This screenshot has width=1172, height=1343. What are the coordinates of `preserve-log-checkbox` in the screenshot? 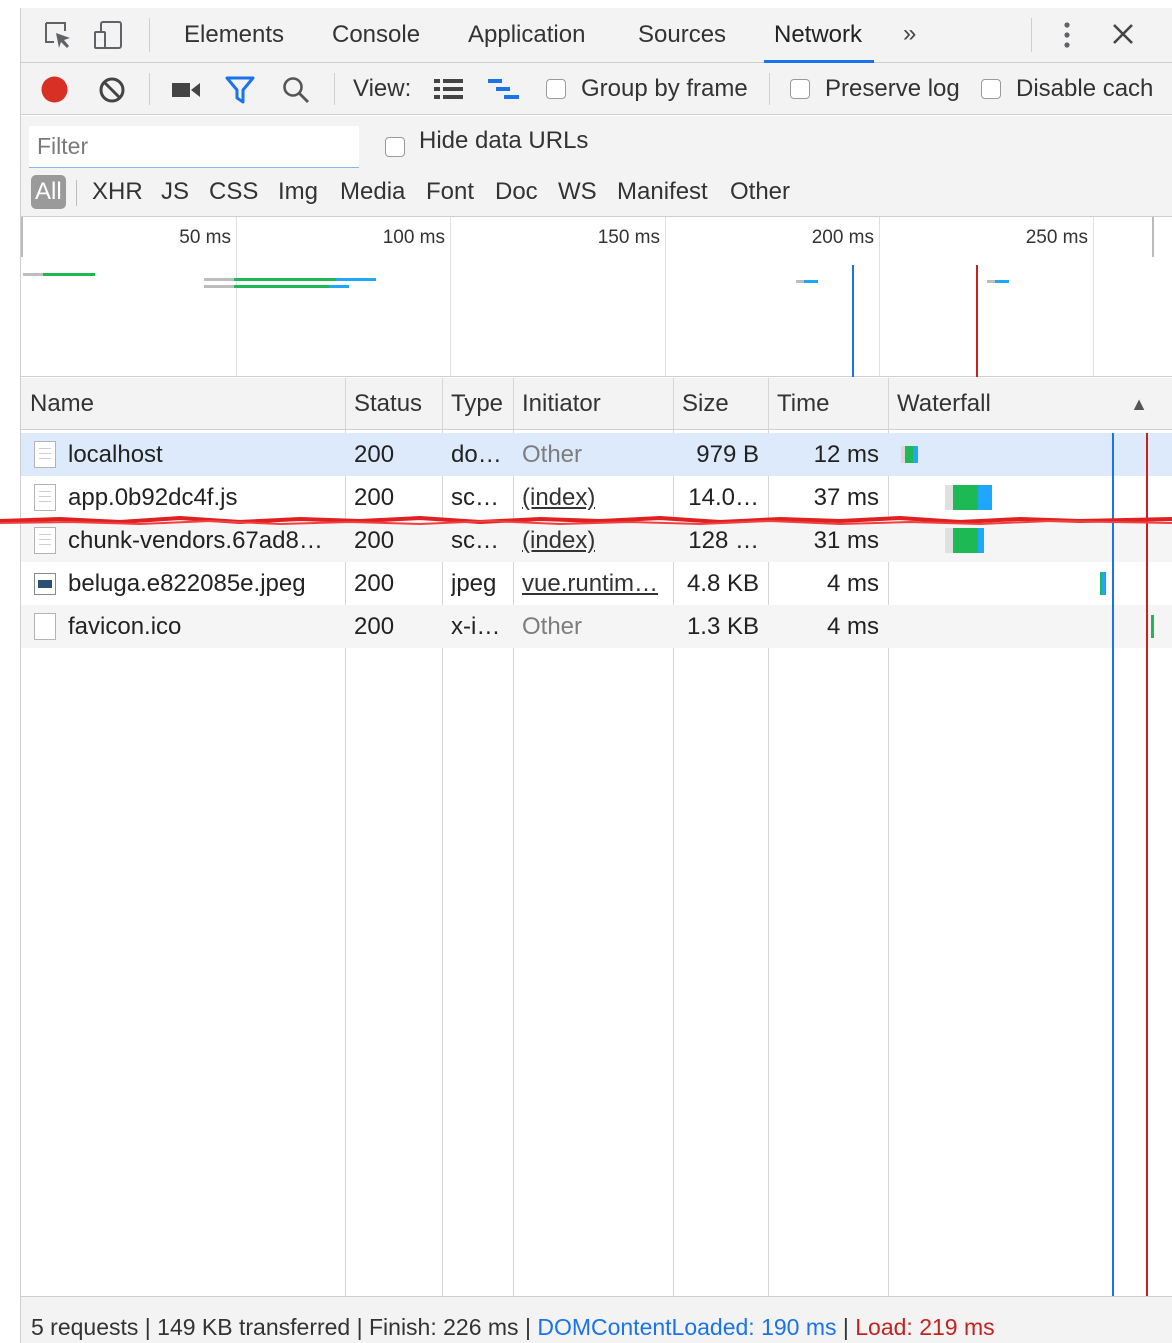 It's located at (800, 89).